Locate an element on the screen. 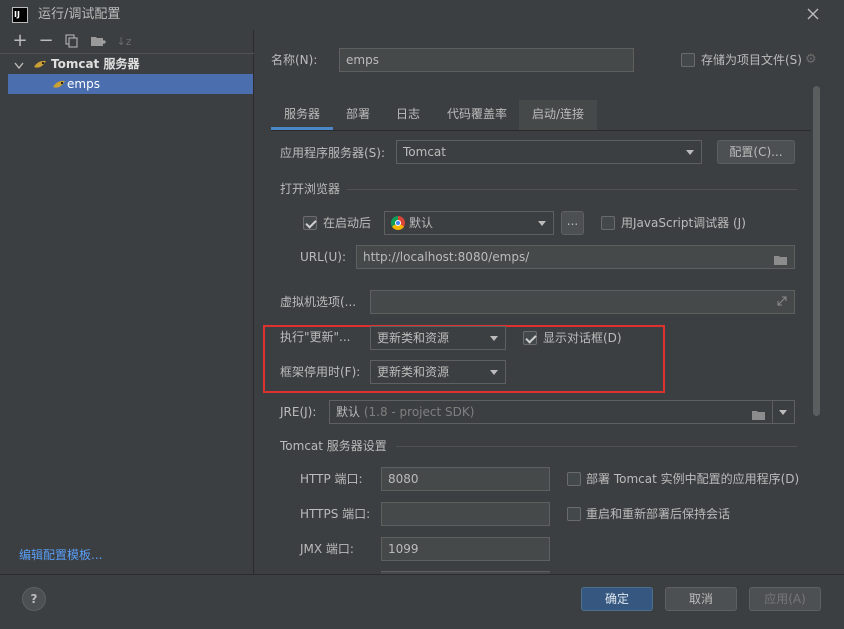 The height and width of the screenshot is (629, 844). tab-logs: 日志 is located at coordinates (408, 115).